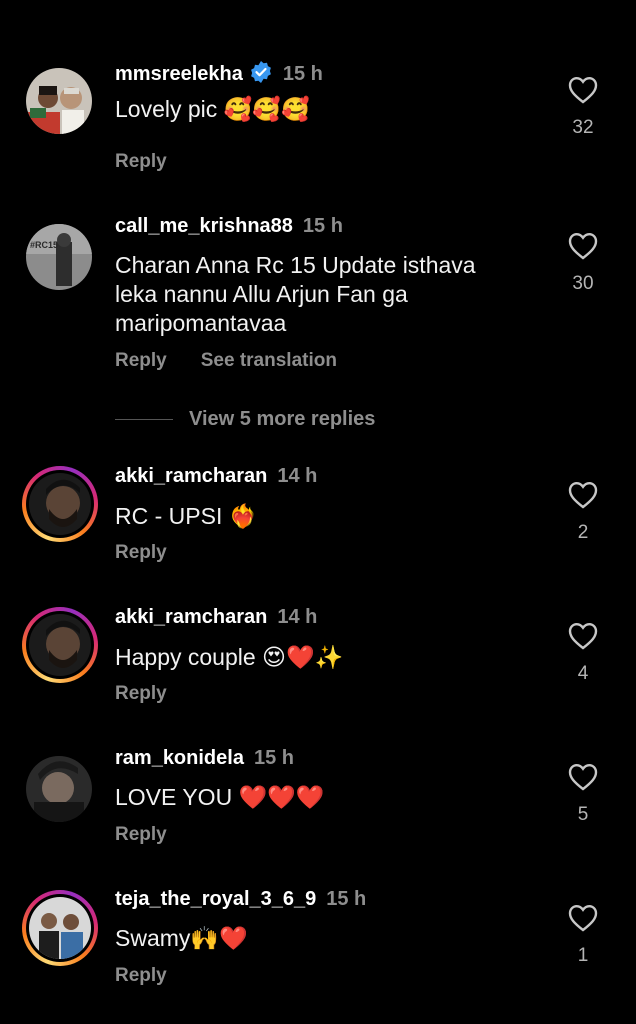 The image size is (636, 1024). I want to click on verified-badge-icon, so click(261, 75).